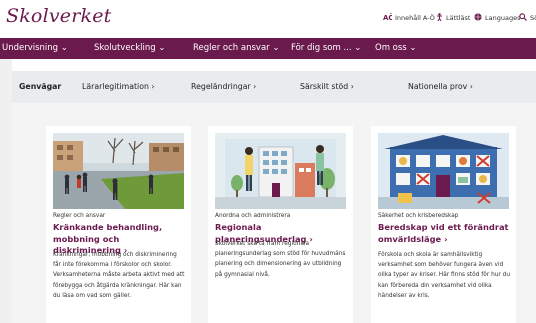 The image size is (536, 323). What do you see at coordinates (223, 86) in the screenshot?
I see `shortcut-regelandringar: Regeländringar ›` at bounding box center [223, 86].